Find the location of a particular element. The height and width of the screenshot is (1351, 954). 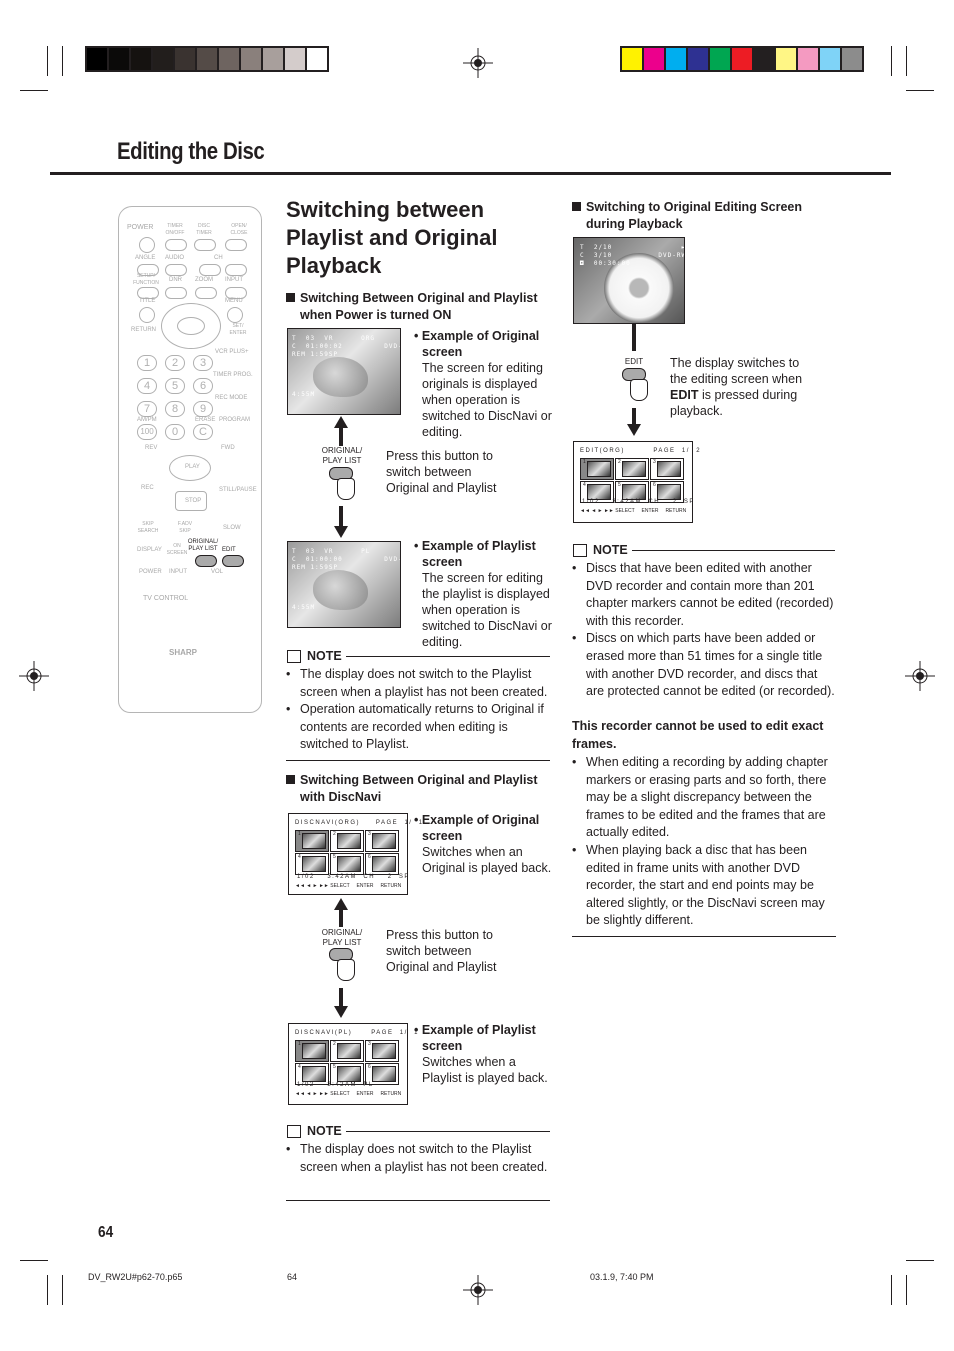

screen-controls: ◄◄ ◄ ► ►► SELECT ENTER RETURN is located at coordinates (348, 886).